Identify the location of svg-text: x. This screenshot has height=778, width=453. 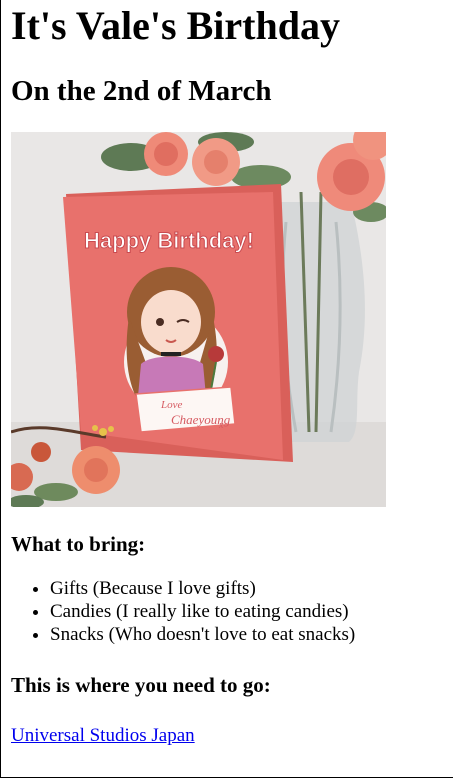
(221, 425).